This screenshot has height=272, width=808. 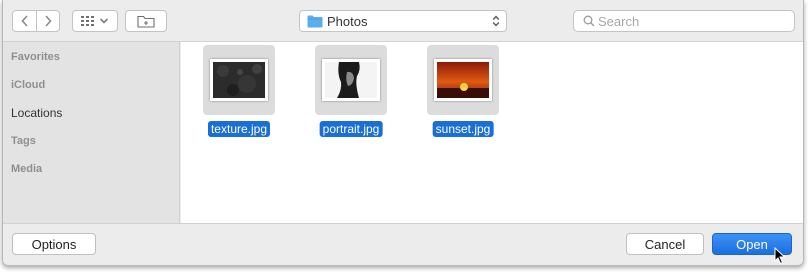 I want to click on mouse-pointer-icon, so click(x=780, y=256).